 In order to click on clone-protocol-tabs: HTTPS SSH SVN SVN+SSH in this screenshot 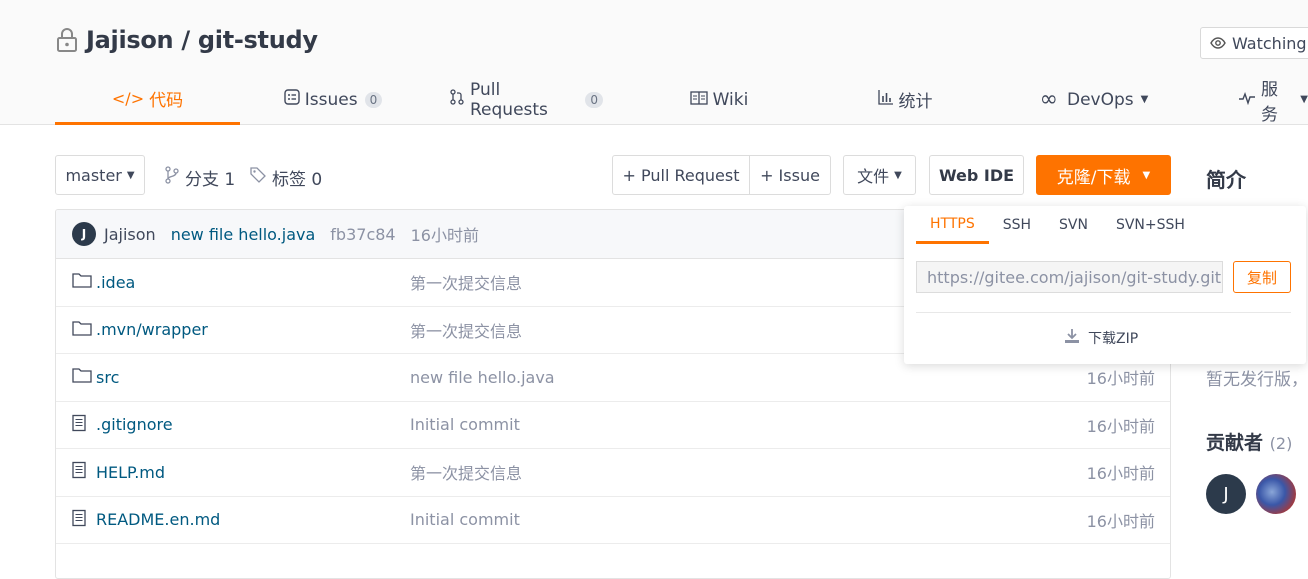, I will do `click(1057, 225)`.